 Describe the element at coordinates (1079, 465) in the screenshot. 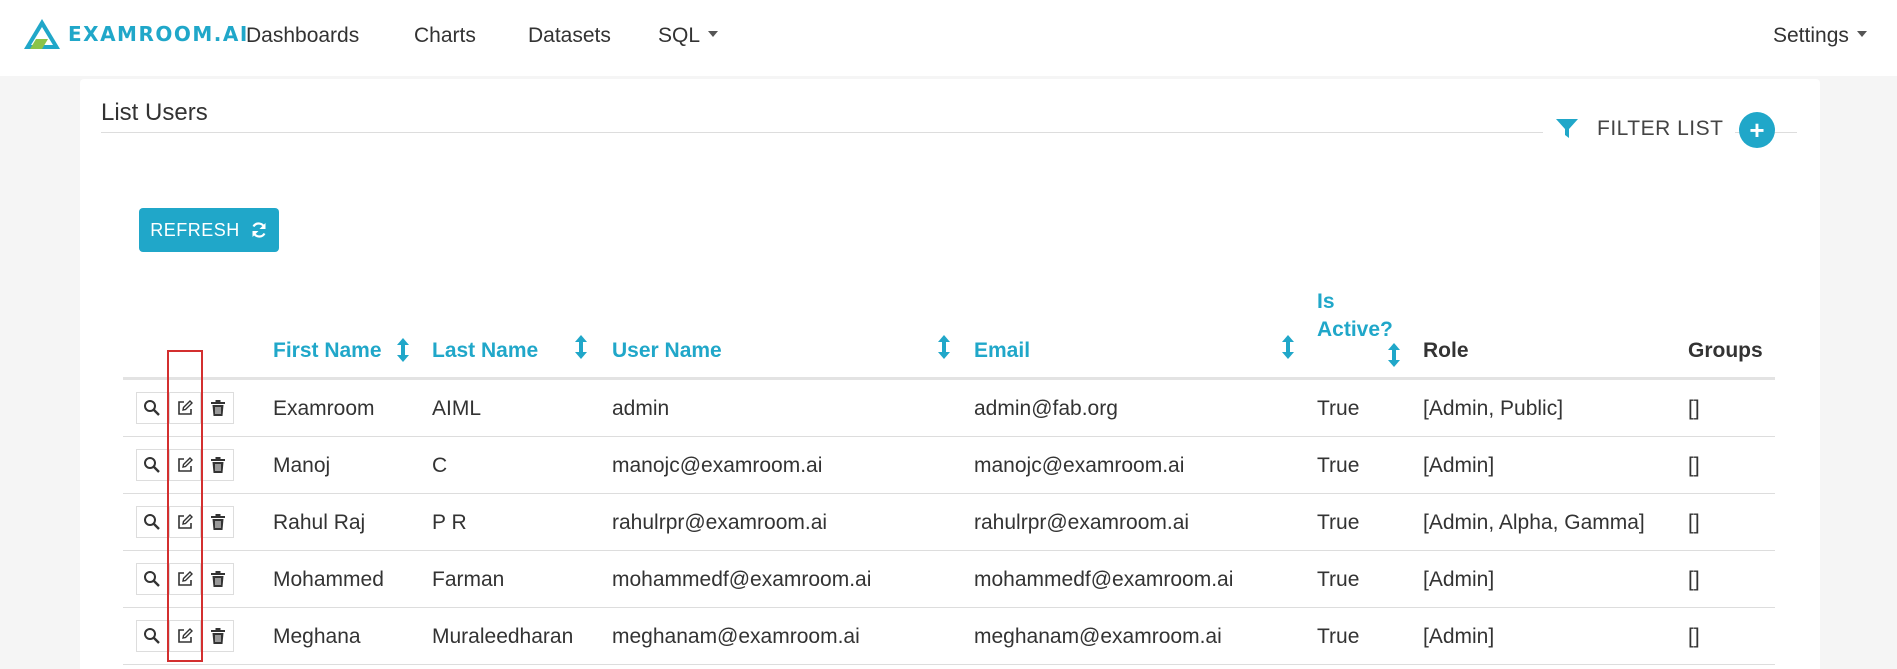

I see `cell-email: manojc@examroom.ai` at that location.